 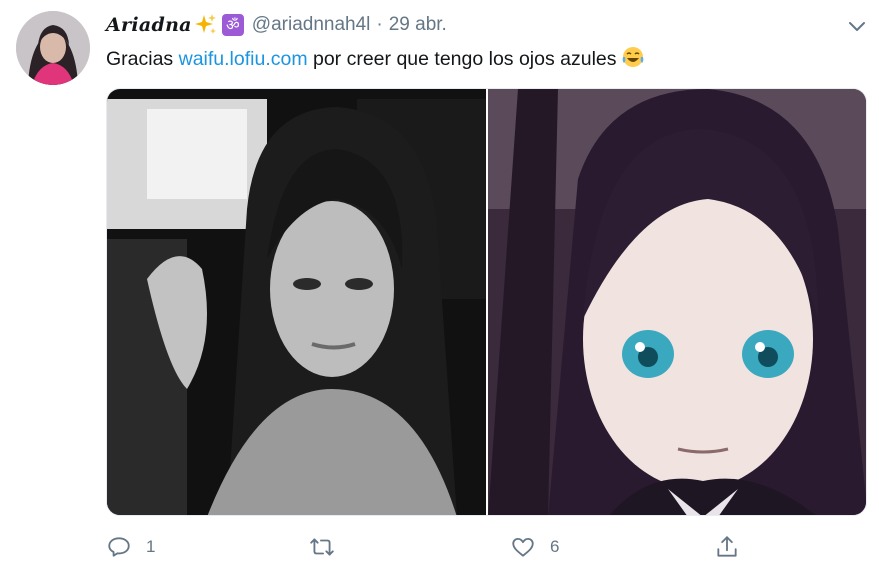 What do you see at coordinates (322, 547) in the screenshot?
I see `retweet-icon` at bounding box center [322, 547].